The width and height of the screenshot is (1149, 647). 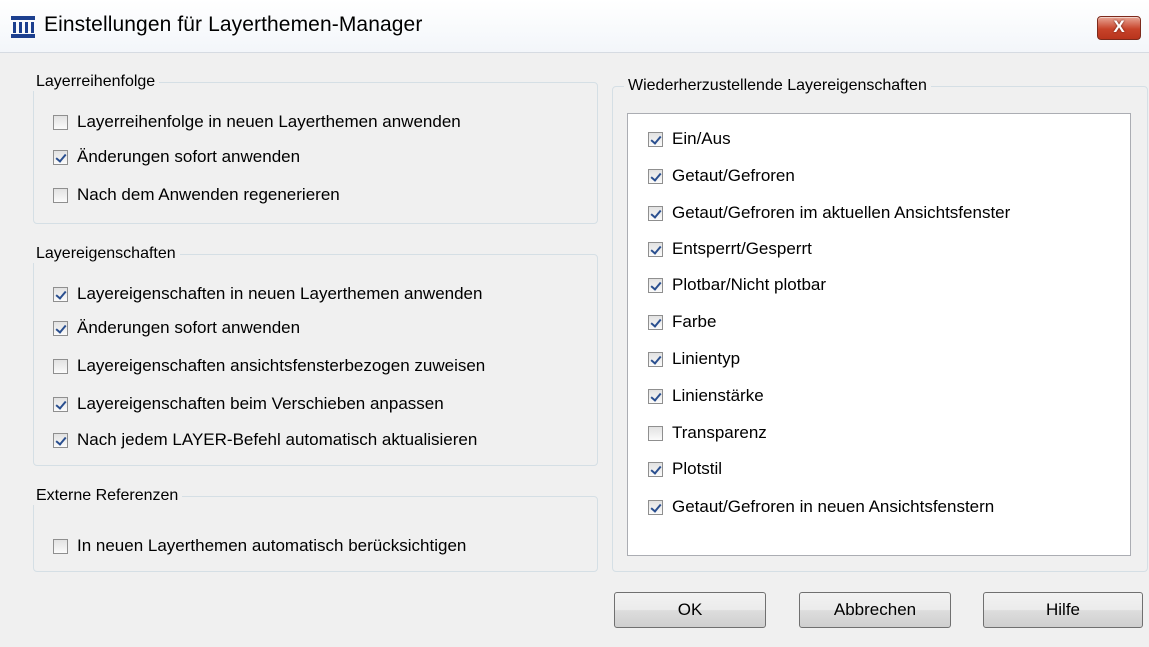 I want to click on list-item: Getaut/Gefroren, so click(x=721, y=176).